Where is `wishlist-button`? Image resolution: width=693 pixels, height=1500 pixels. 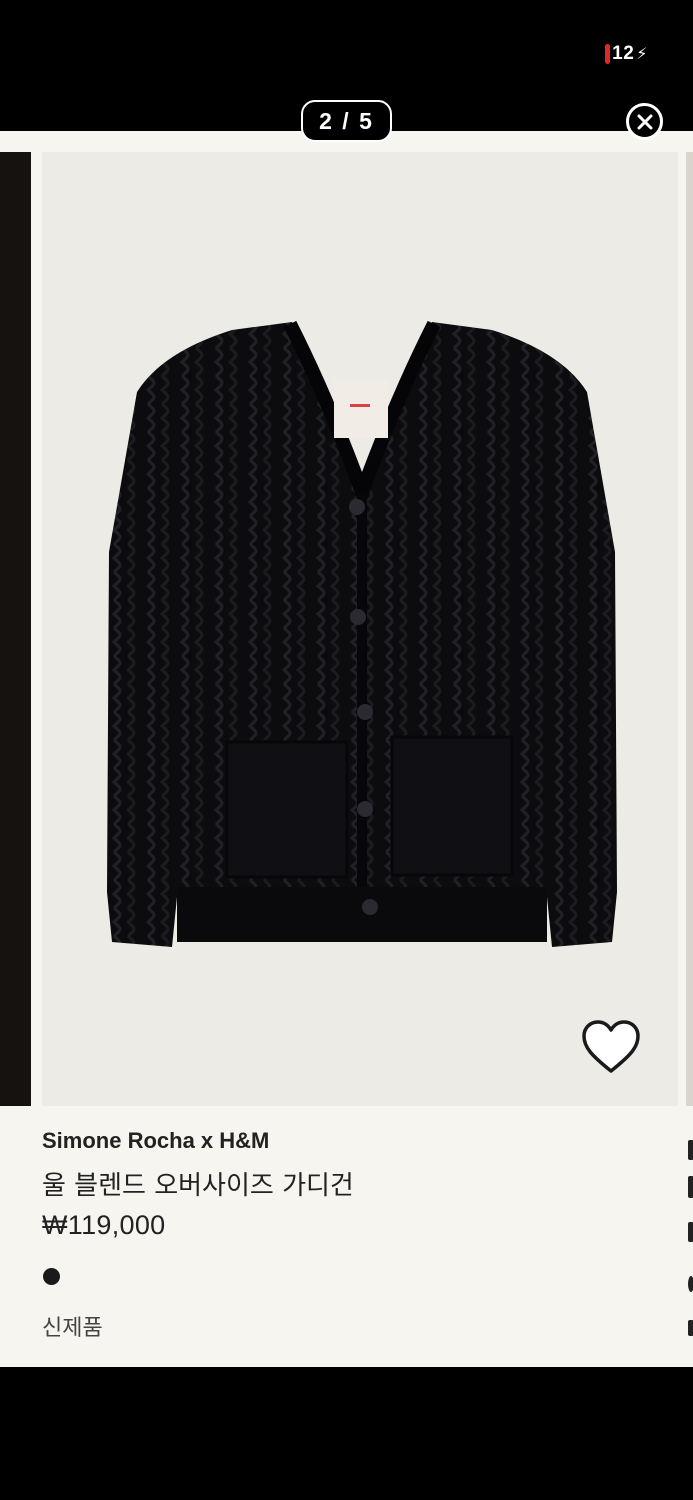 wishlist-button is located at coordinates (611, 1047).